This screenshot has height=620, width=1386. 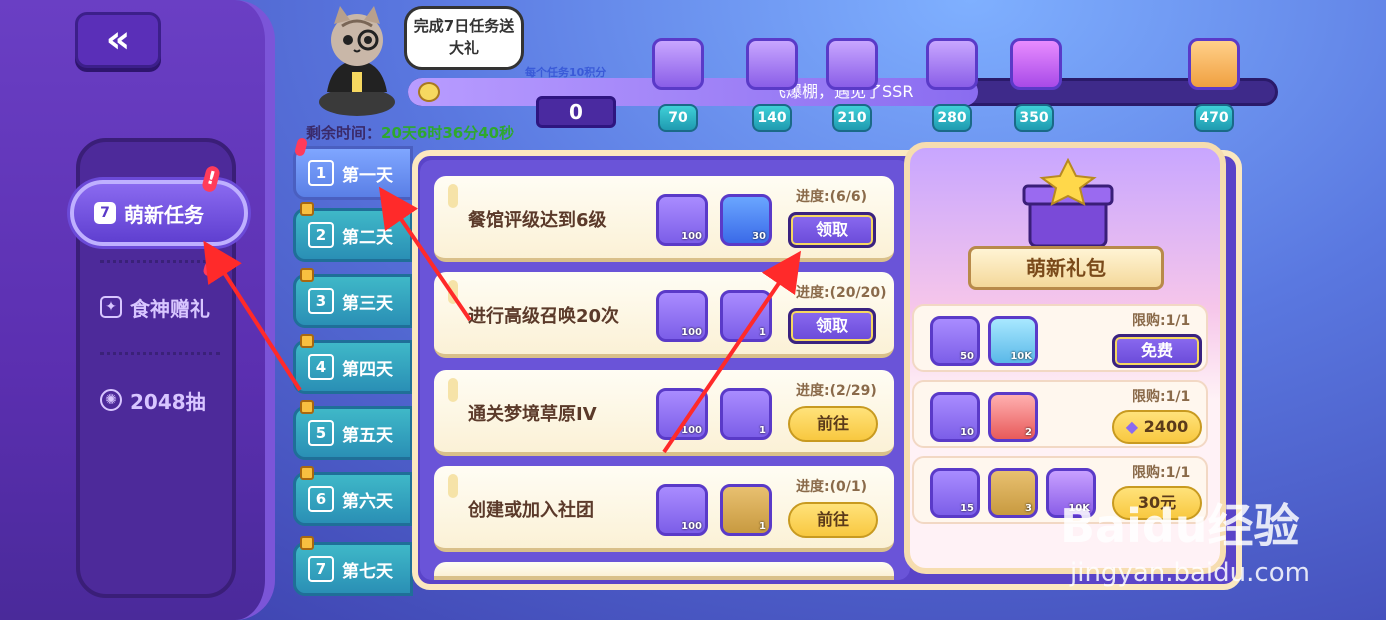 What do you see at coordinates (1214, 118) in the screenshot?
I see `milestone-points: 470` at bounding box center [1214, 118].